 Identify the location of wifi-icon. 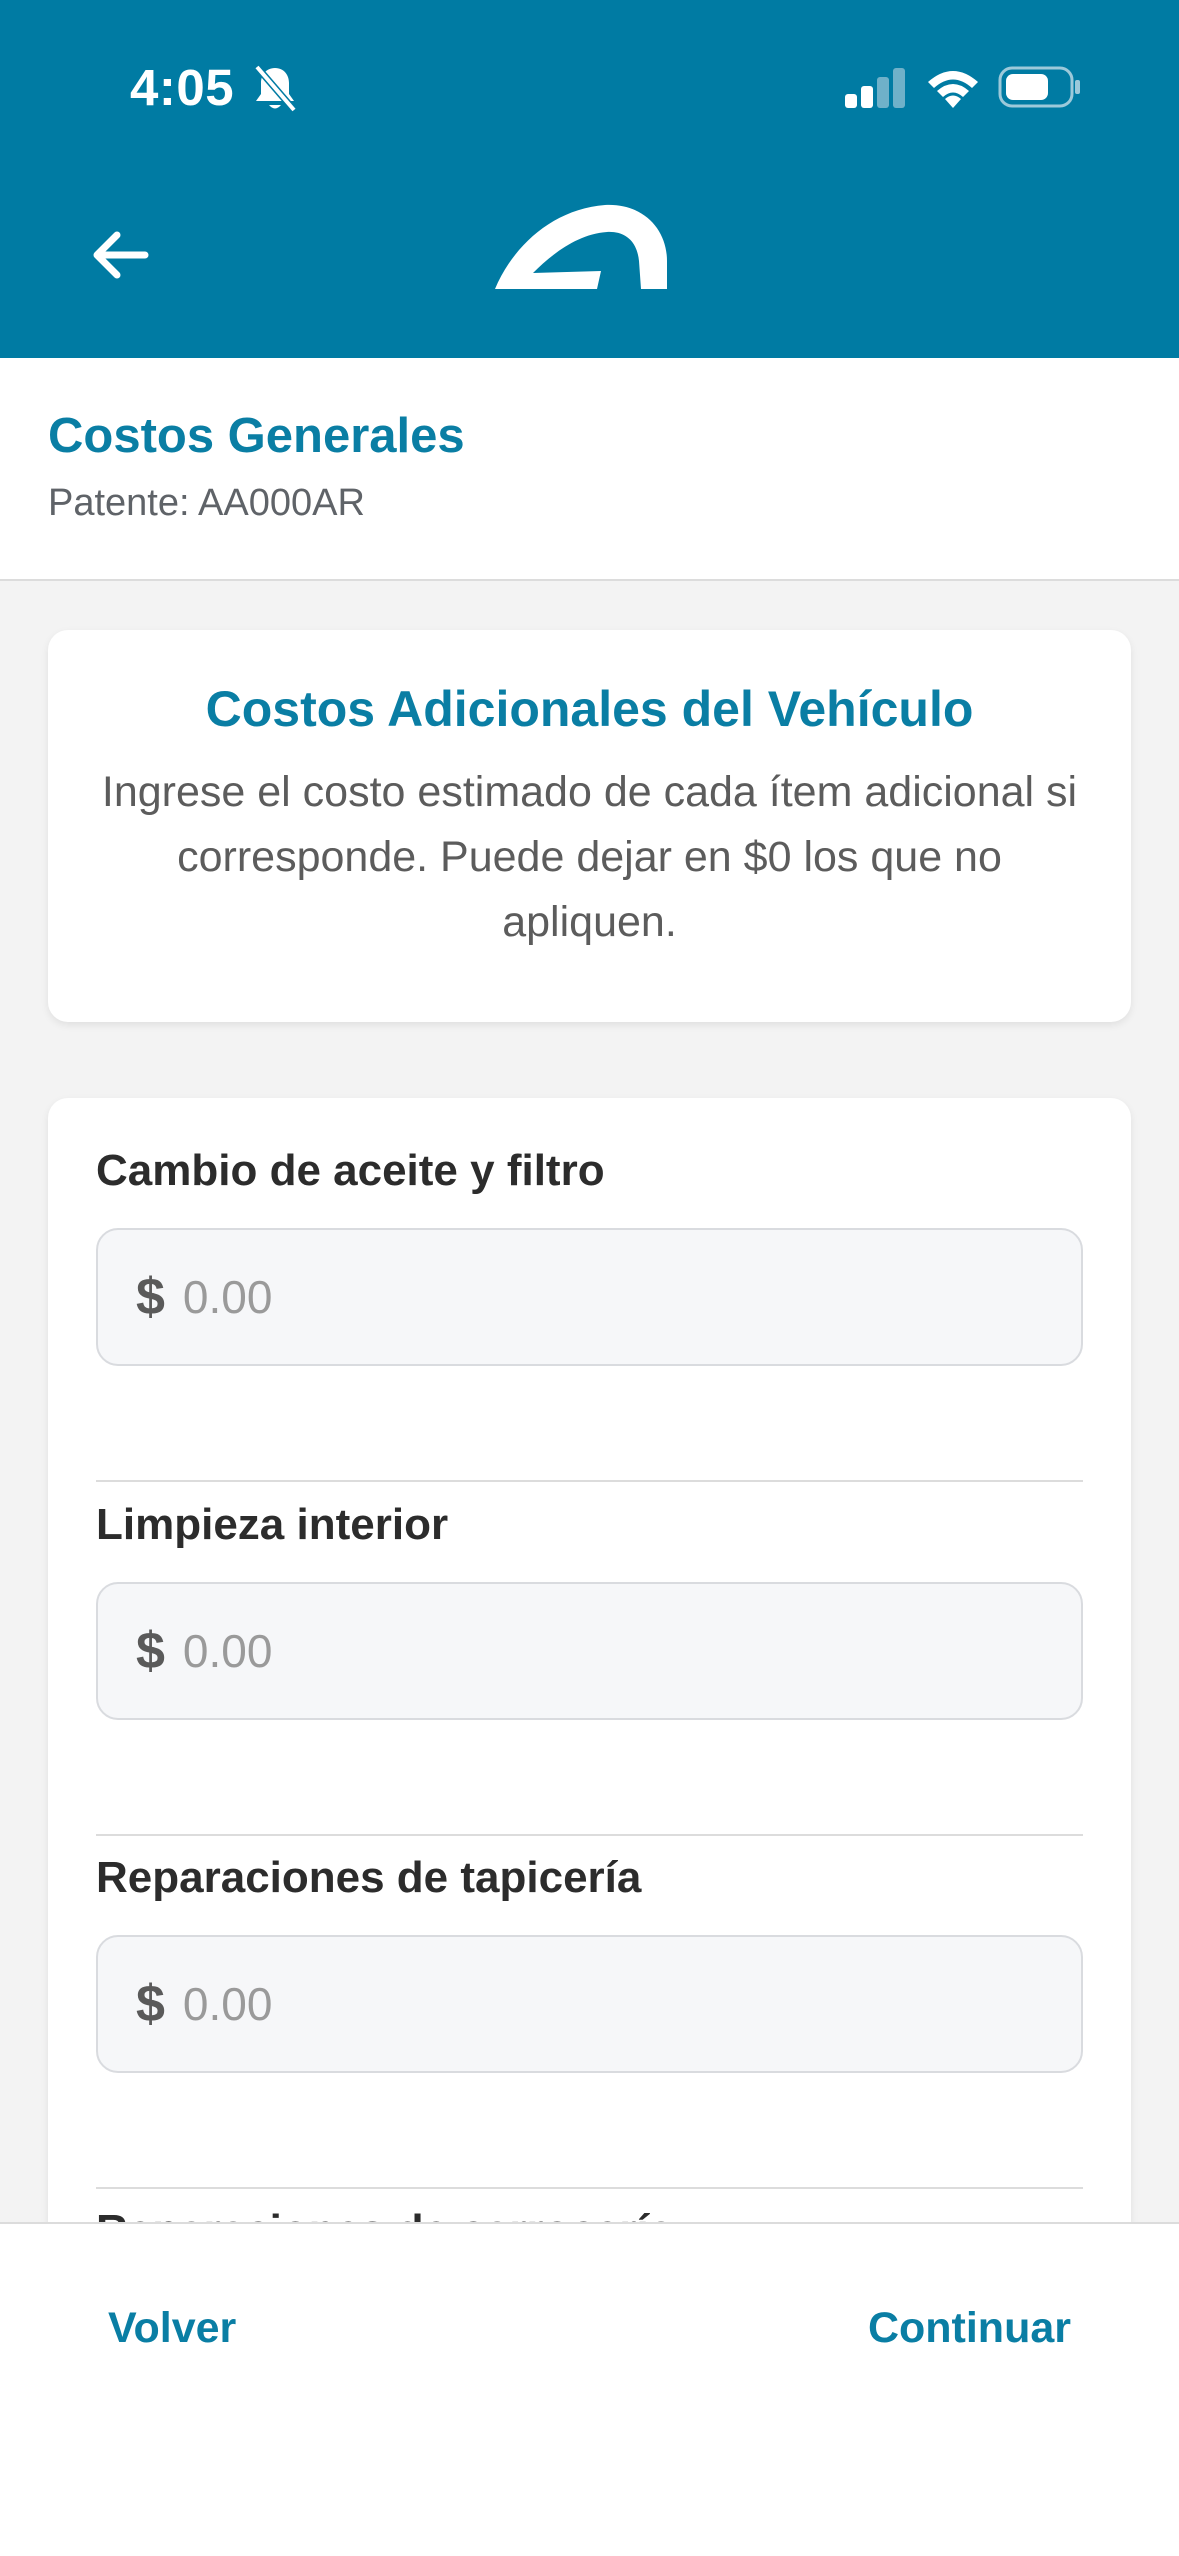
(953, 89).